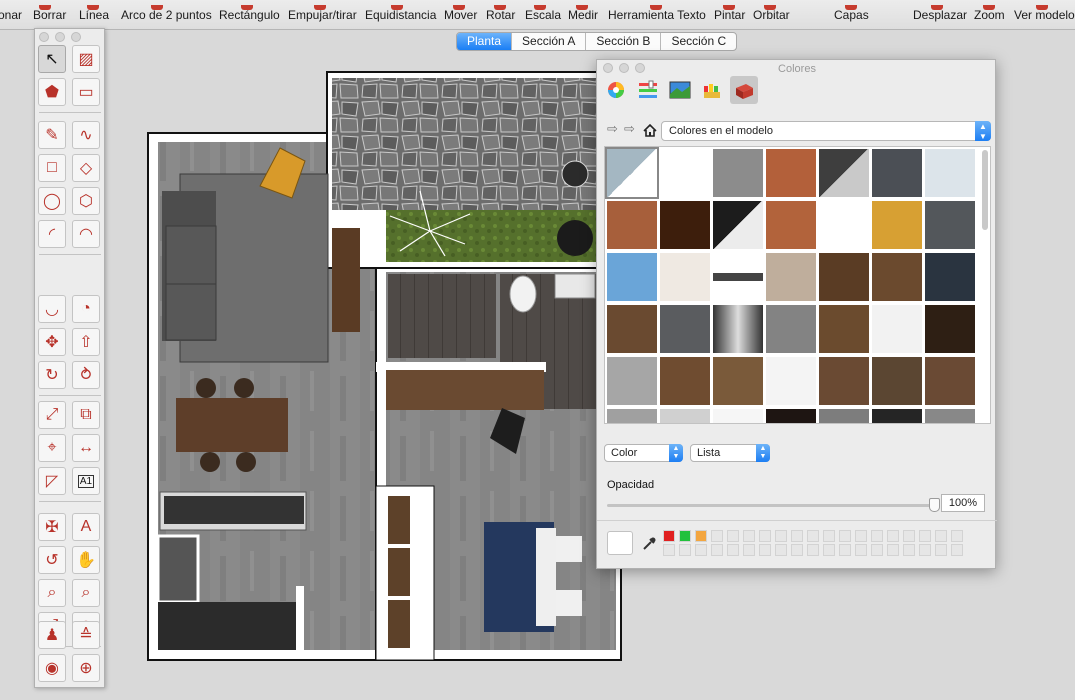 The image size is (1075, 700). I want to click on tool-button: ◜, so click(52, 234).